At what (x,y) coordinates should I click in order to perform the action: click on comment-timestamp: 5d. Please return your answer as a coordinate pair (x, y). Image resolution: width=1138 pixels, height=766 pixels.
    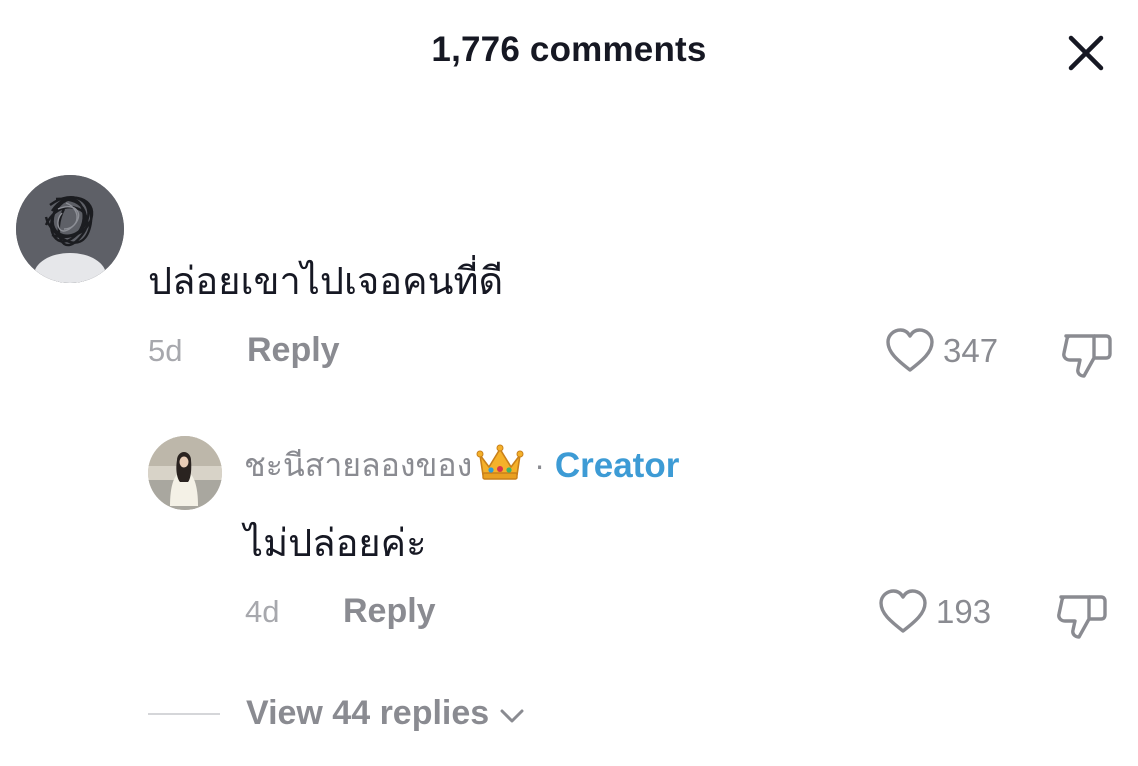
    Looking at the image, I should click on (165, 350).